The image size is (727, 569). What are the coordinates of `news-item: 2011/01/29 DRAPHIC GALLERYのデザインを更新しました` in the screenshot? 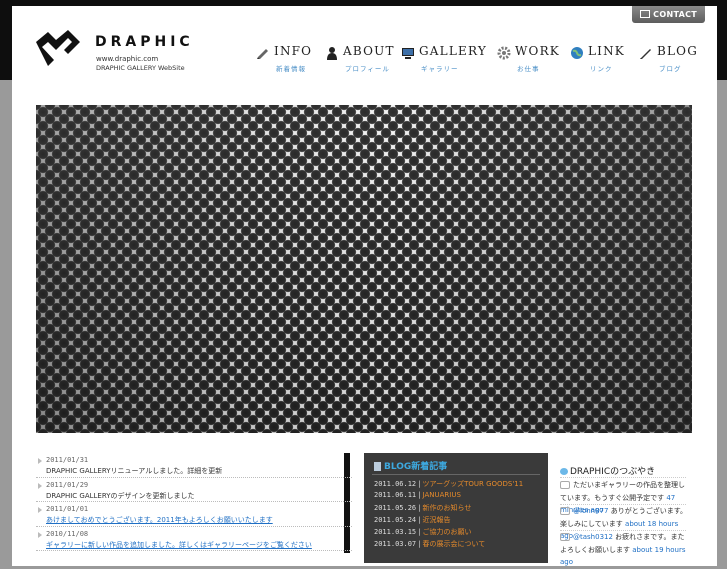 It's located at (194, 490).